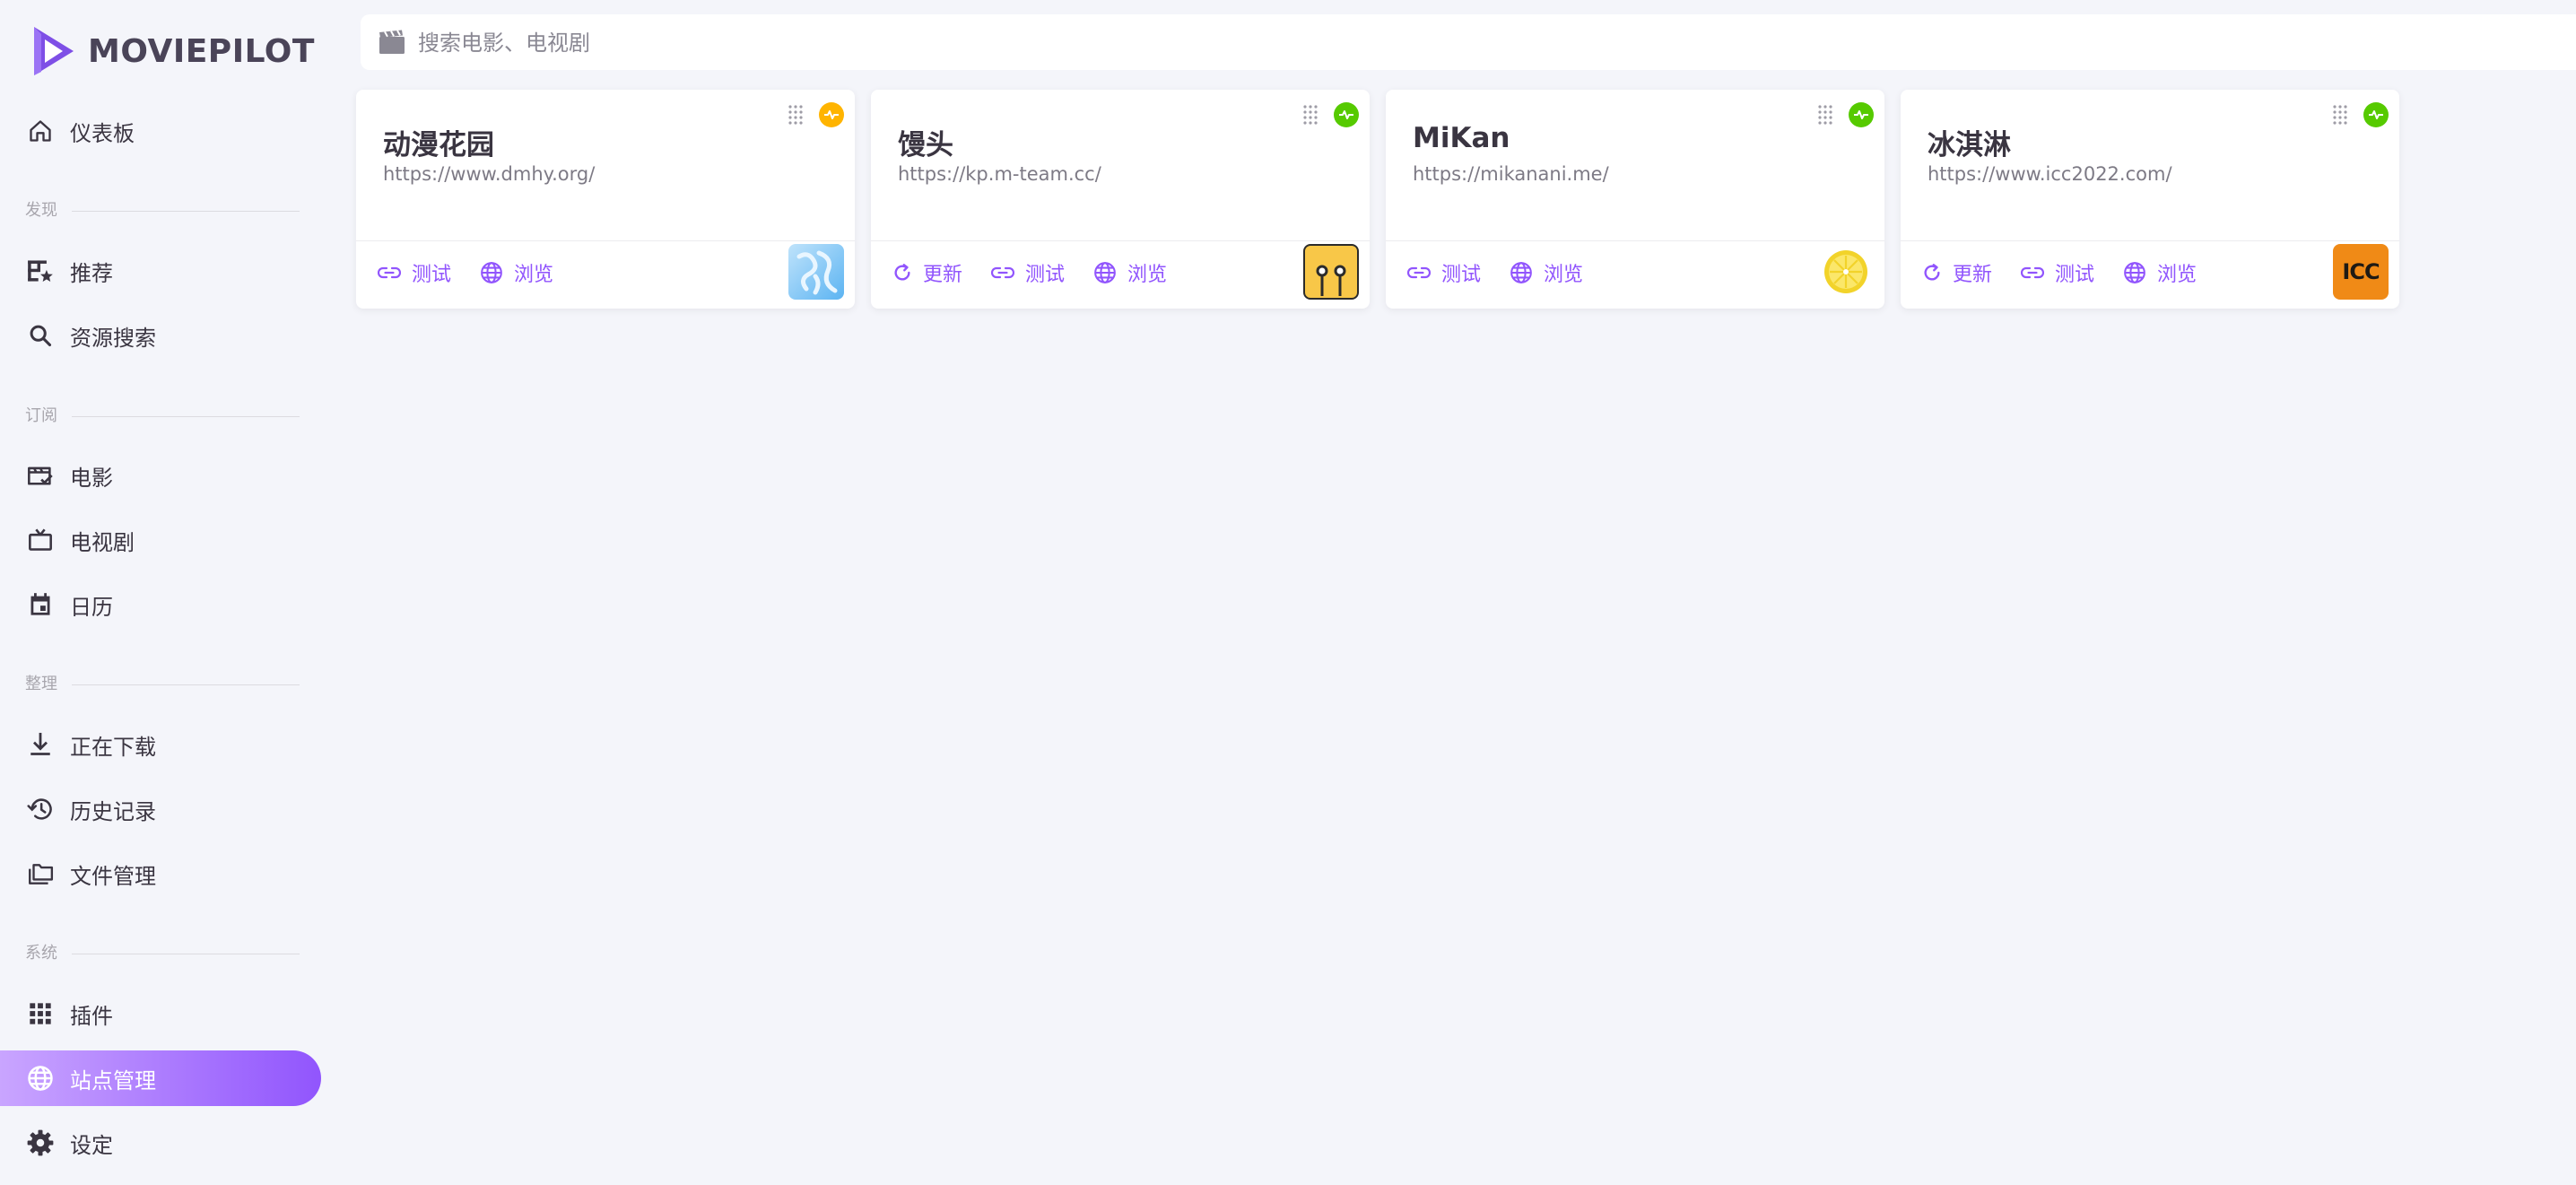  What do you see at coordinates (113, 876) in the screenshot?
I see `sidebar-item-label: 文件管理` at bounding box center [113, 876].